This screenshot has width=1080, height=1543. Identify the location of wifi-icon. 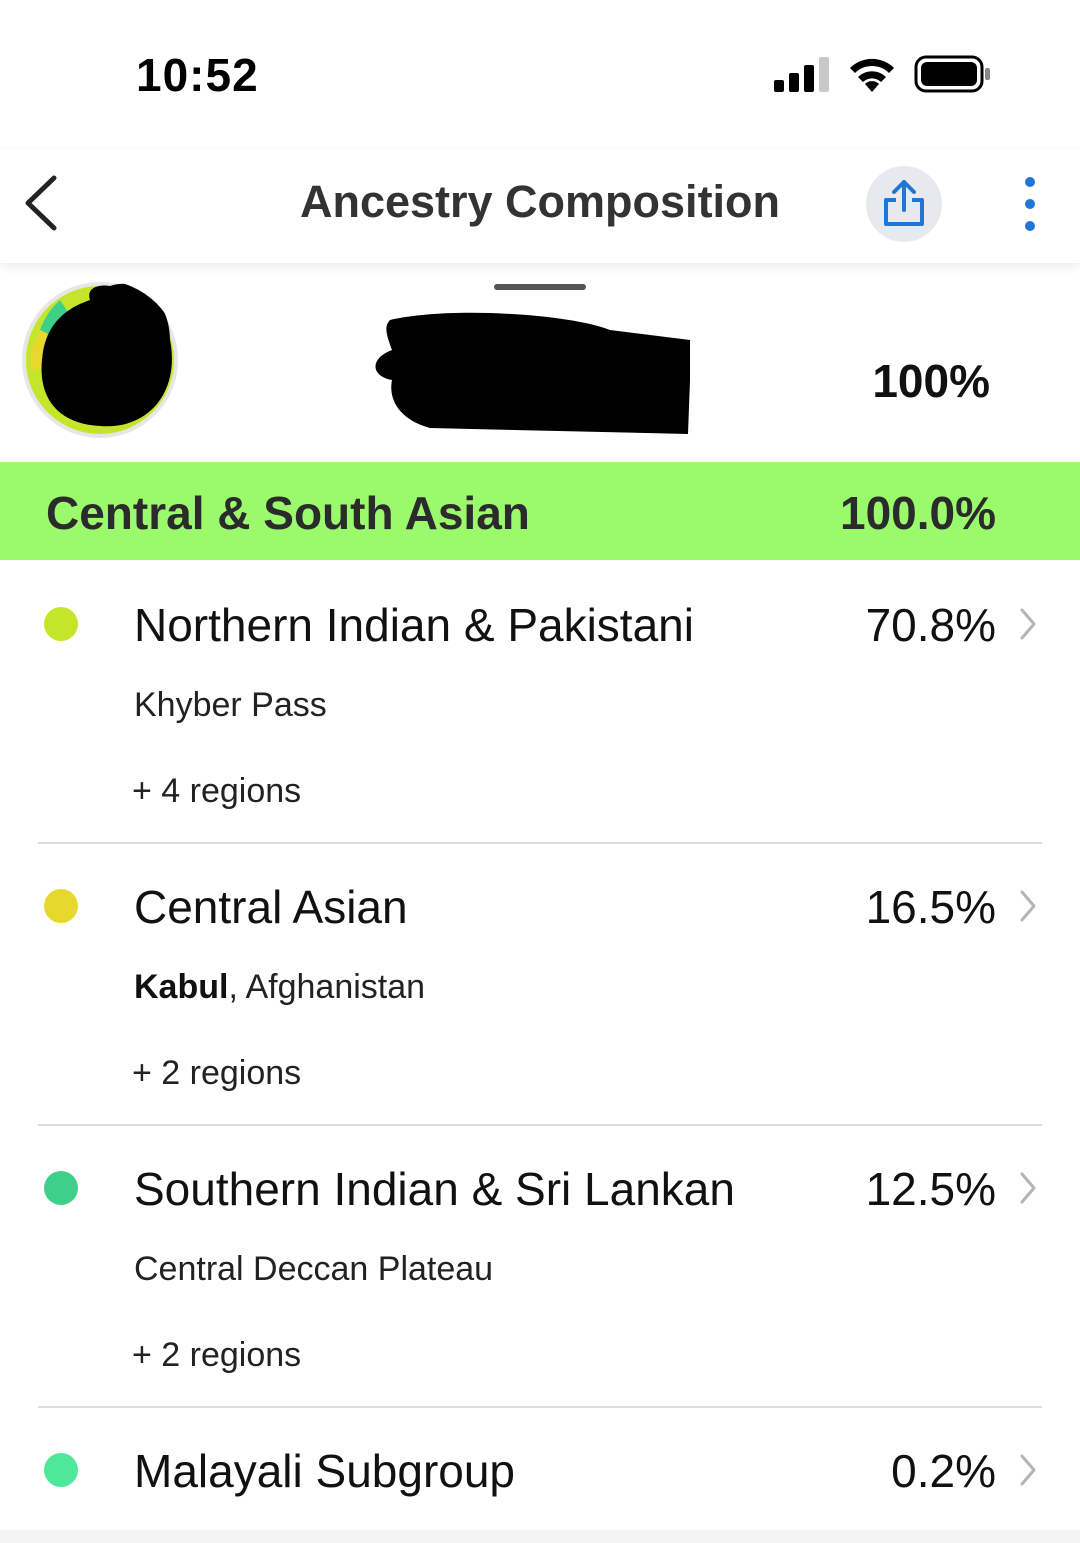
(872, 75).